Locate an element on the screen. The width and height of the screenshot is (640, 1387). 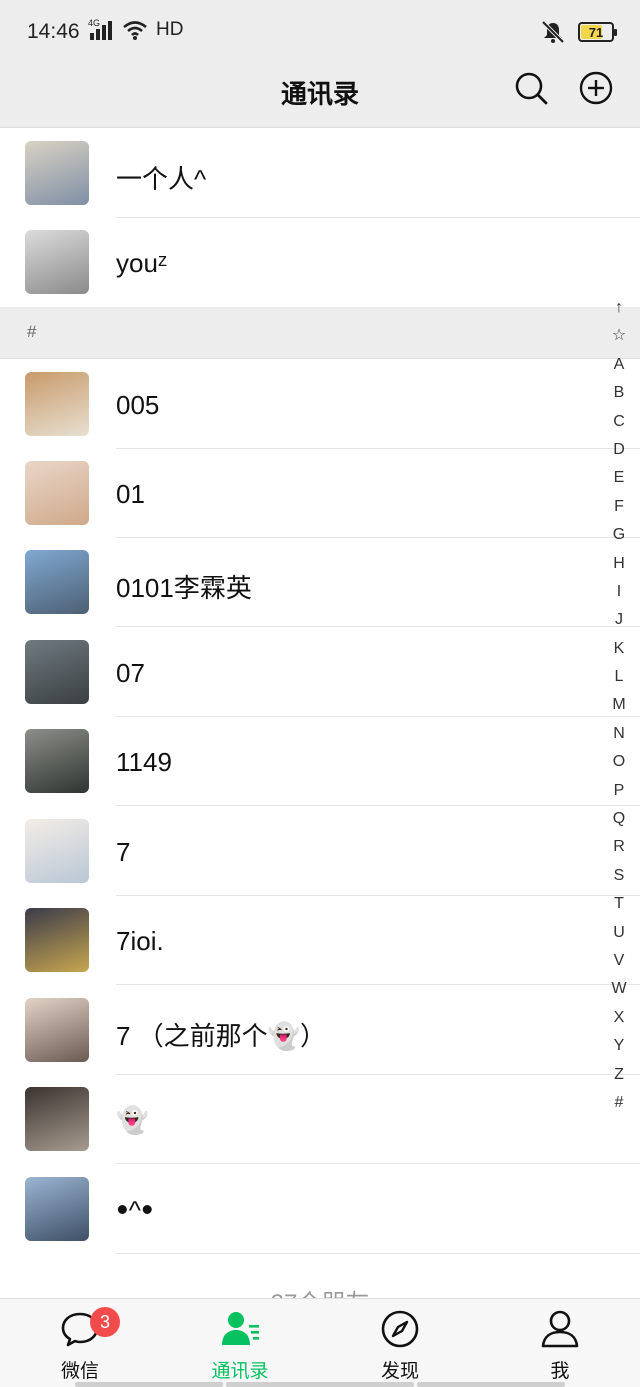
contact-row: 0101李霖英 is located at coordinates (320, 582).